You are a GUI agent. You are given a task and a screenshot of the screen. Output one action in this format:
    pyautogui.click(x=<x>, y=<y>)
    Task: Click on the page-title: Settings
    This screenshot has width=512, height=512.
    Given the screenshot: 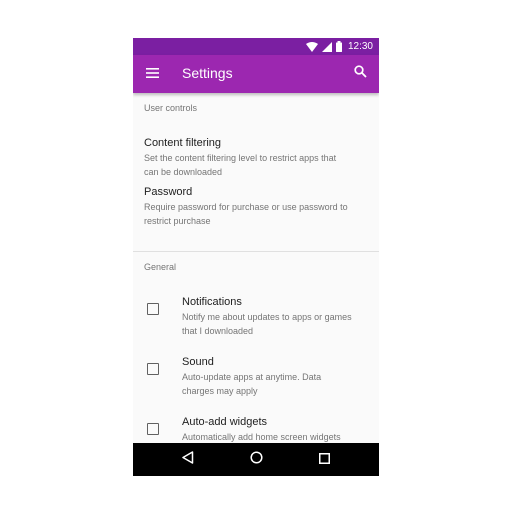 What is the action you would take?
    pyautogui.click(x=207, y=73)
    